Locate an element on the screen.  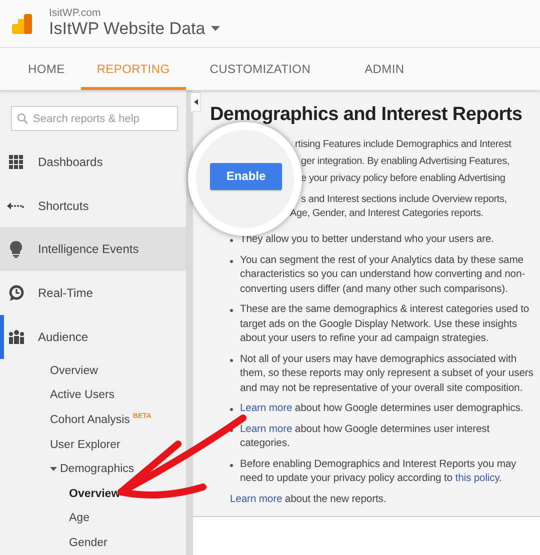
logo-icon is located at coordinates (22, 24).